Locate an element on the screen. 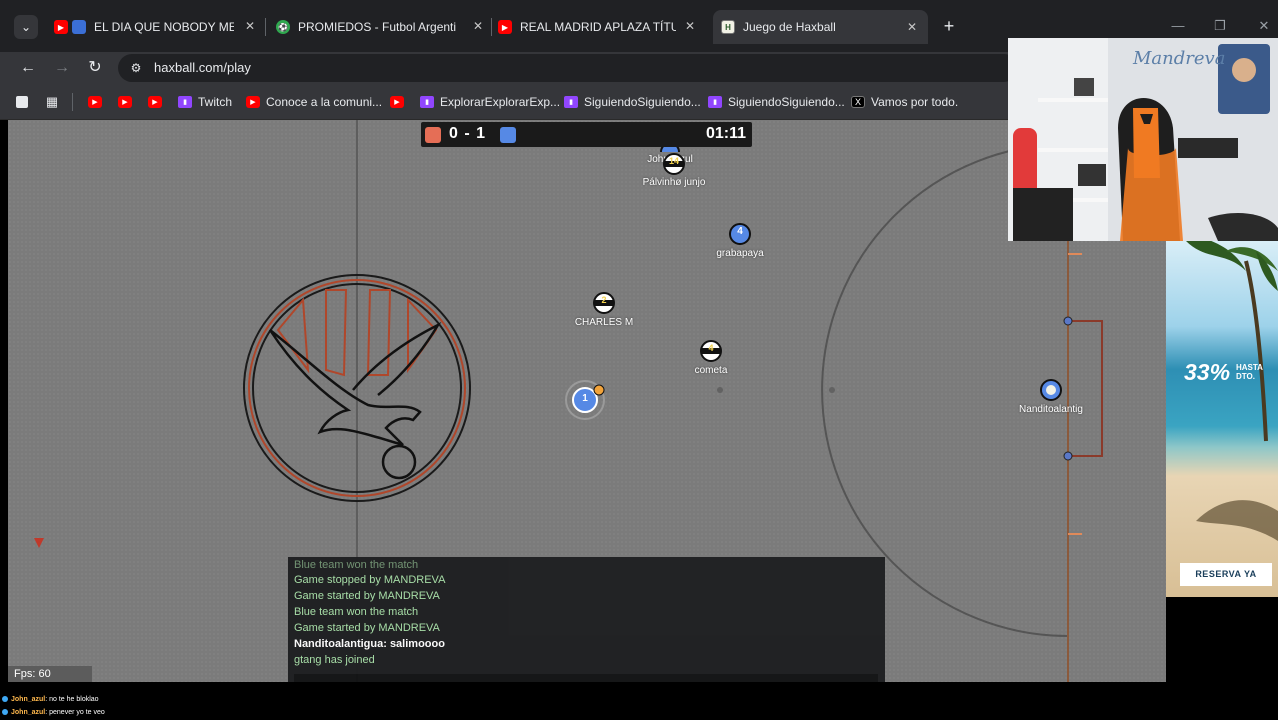 This screenshot has height=720, width=1278. reserve-button: RESERVA YA is located at coordinates (1226, 574).